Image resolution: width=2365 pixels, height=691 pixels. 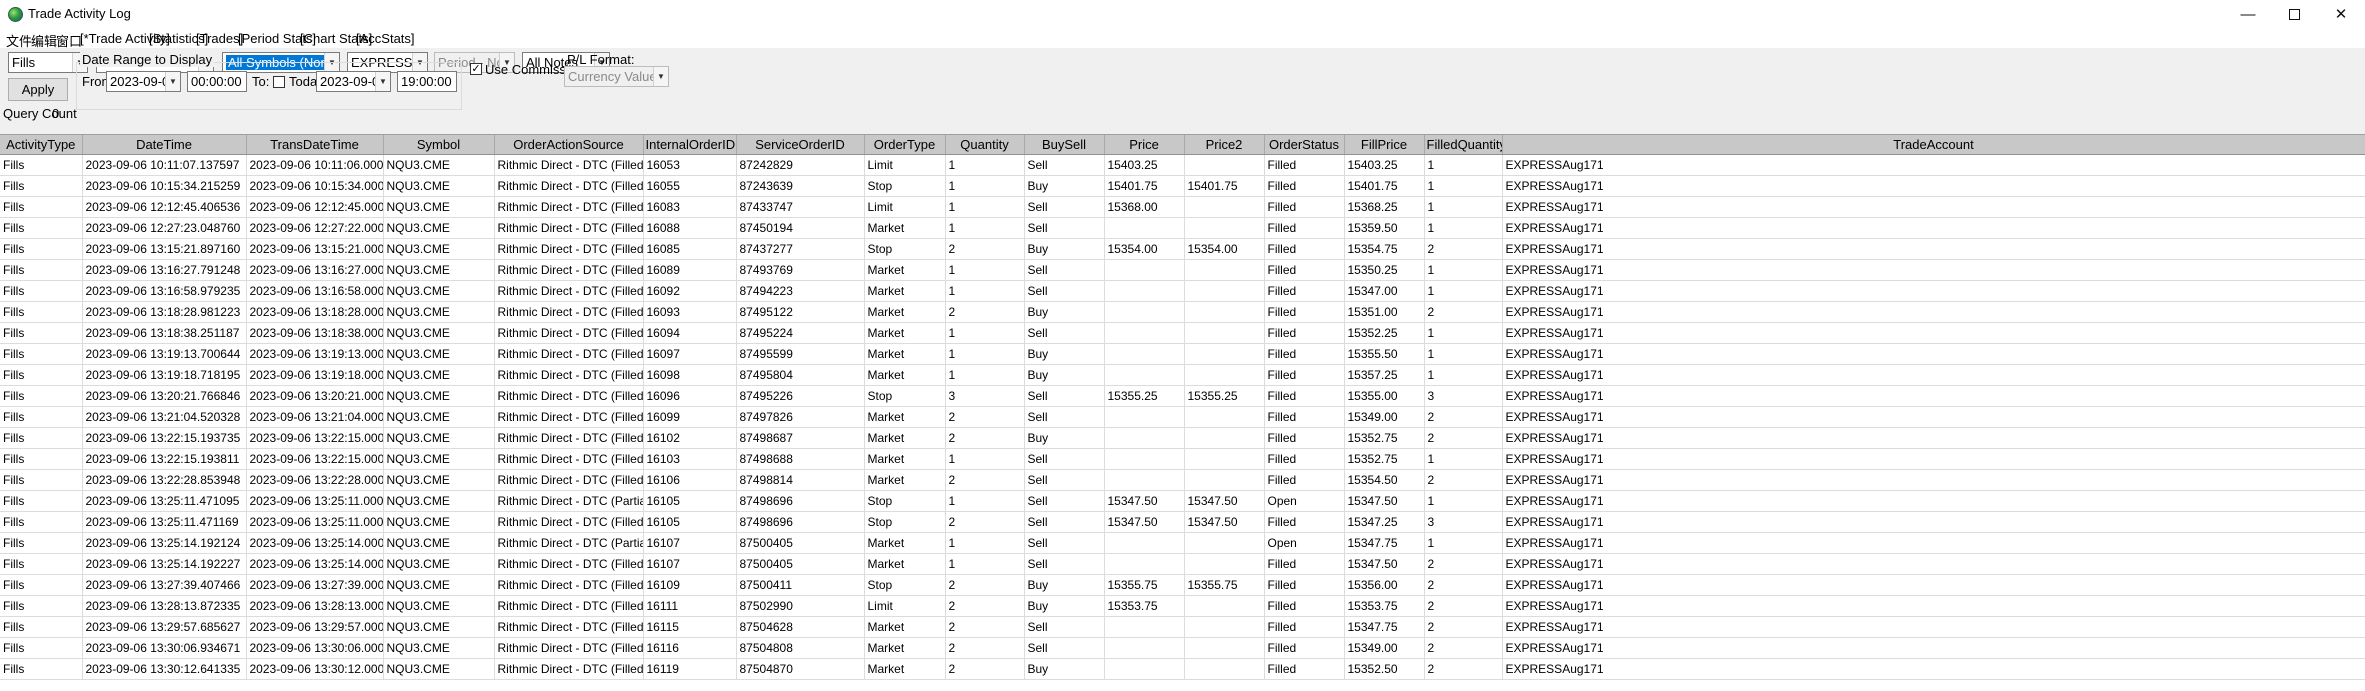 What do you see at coordinates (1384, 165) in the screenshot?
I see `table-cell: 15403.25` at bounding box center [1384, 165].